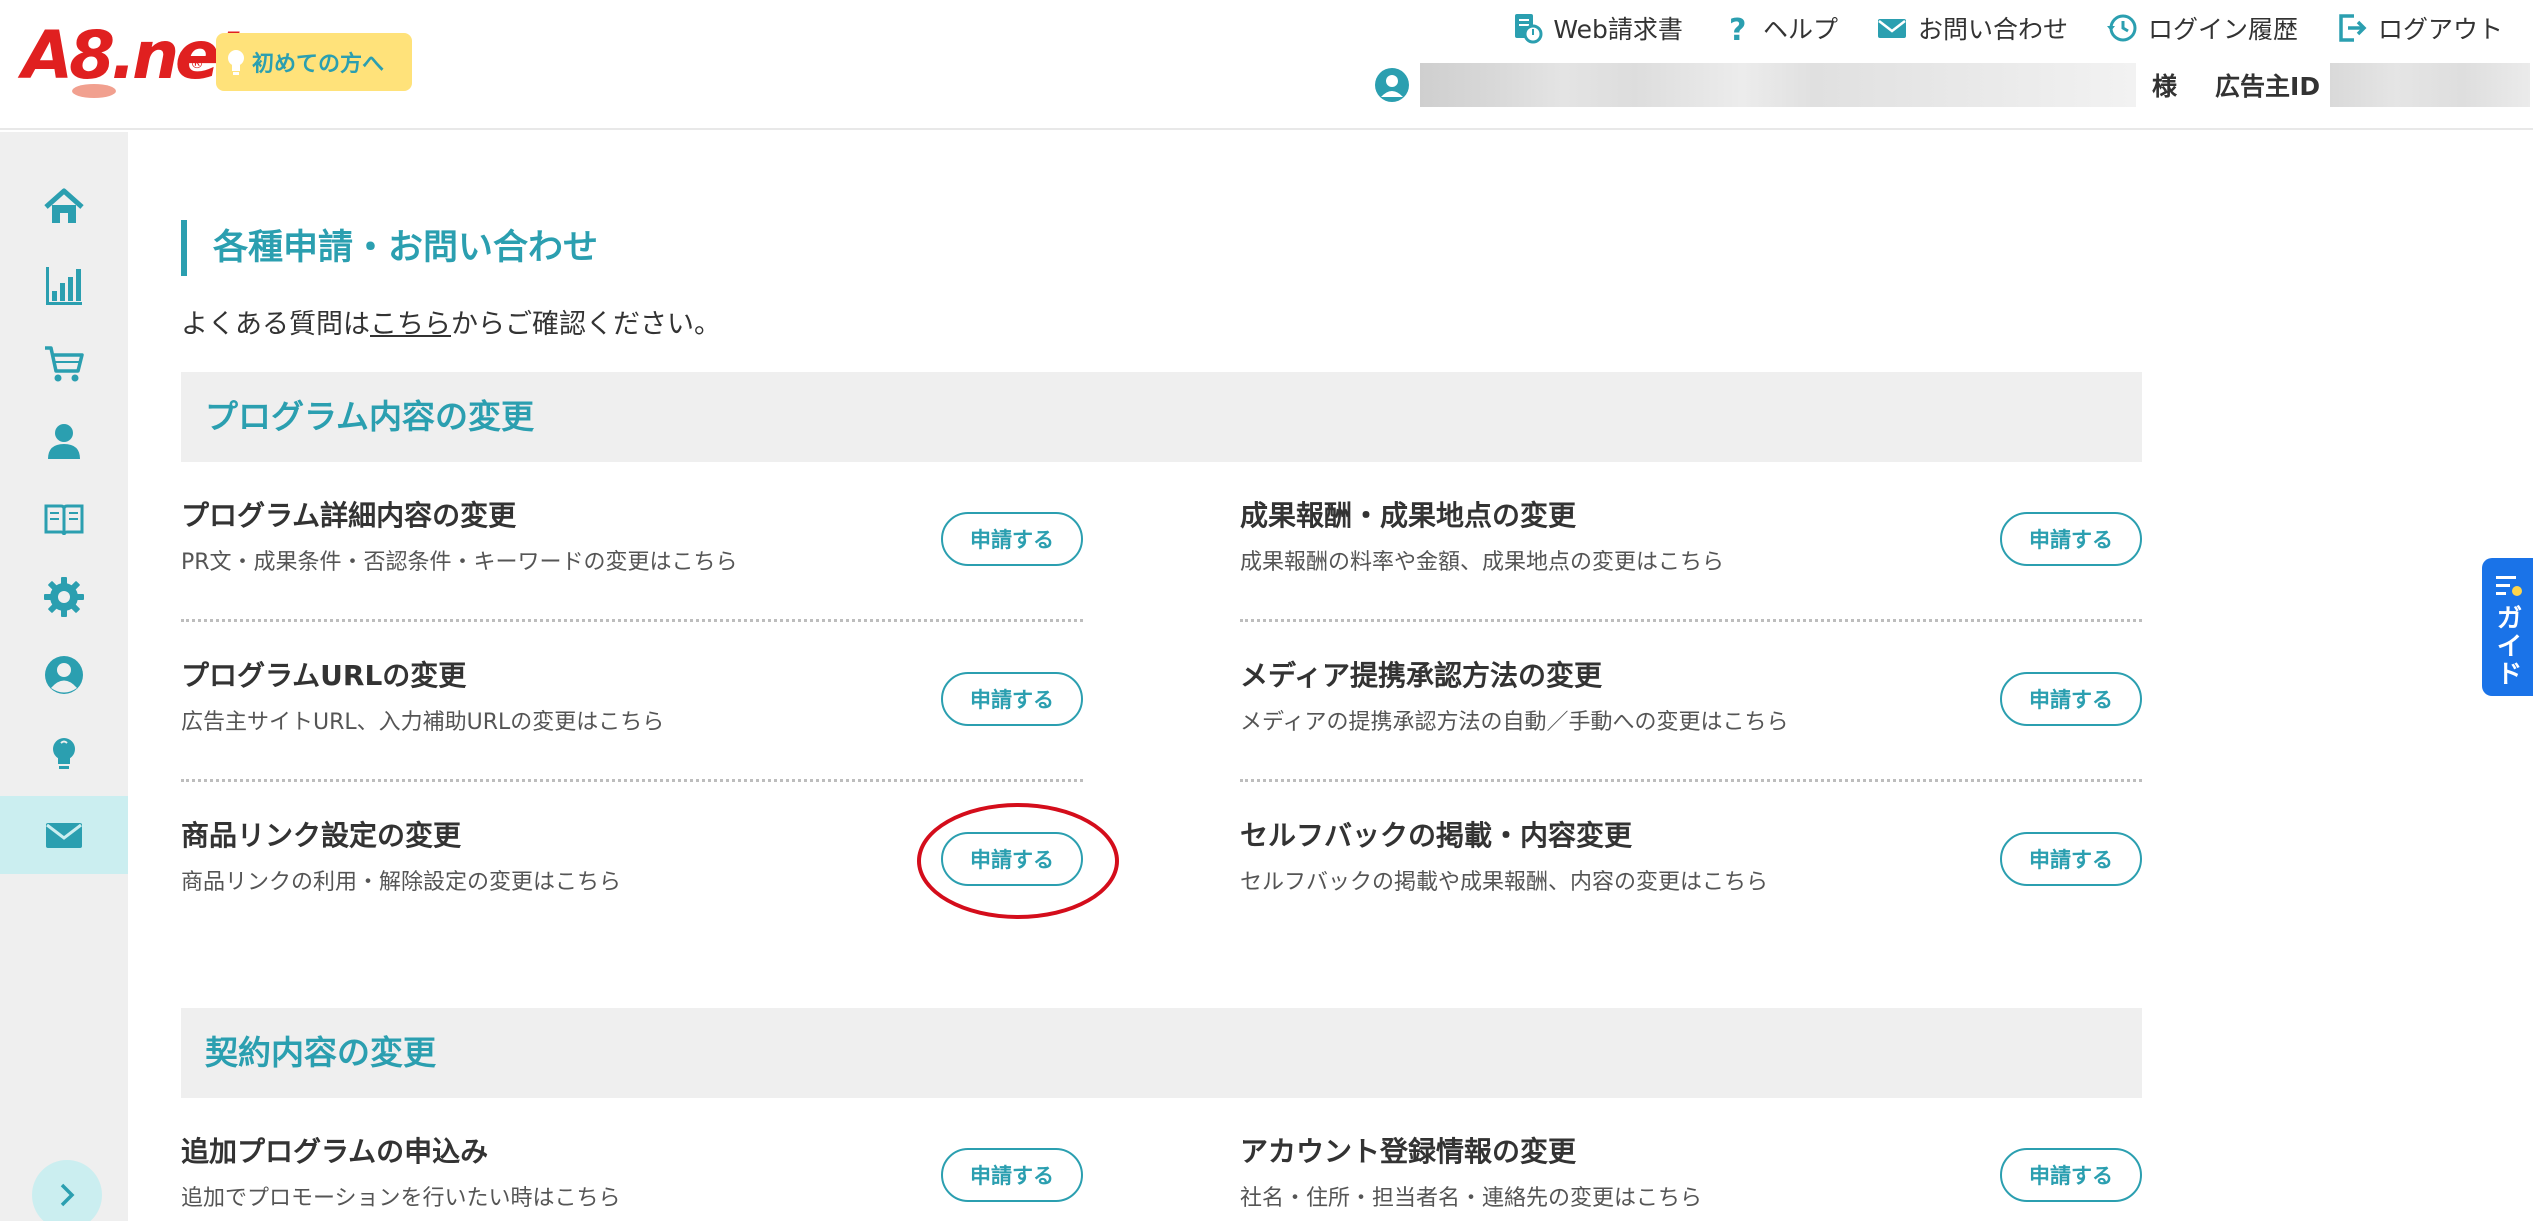 Image resolution: width=2533 pixels, height=1221 pixels. I want to click on faq-link: こちら, so click(410, 324).